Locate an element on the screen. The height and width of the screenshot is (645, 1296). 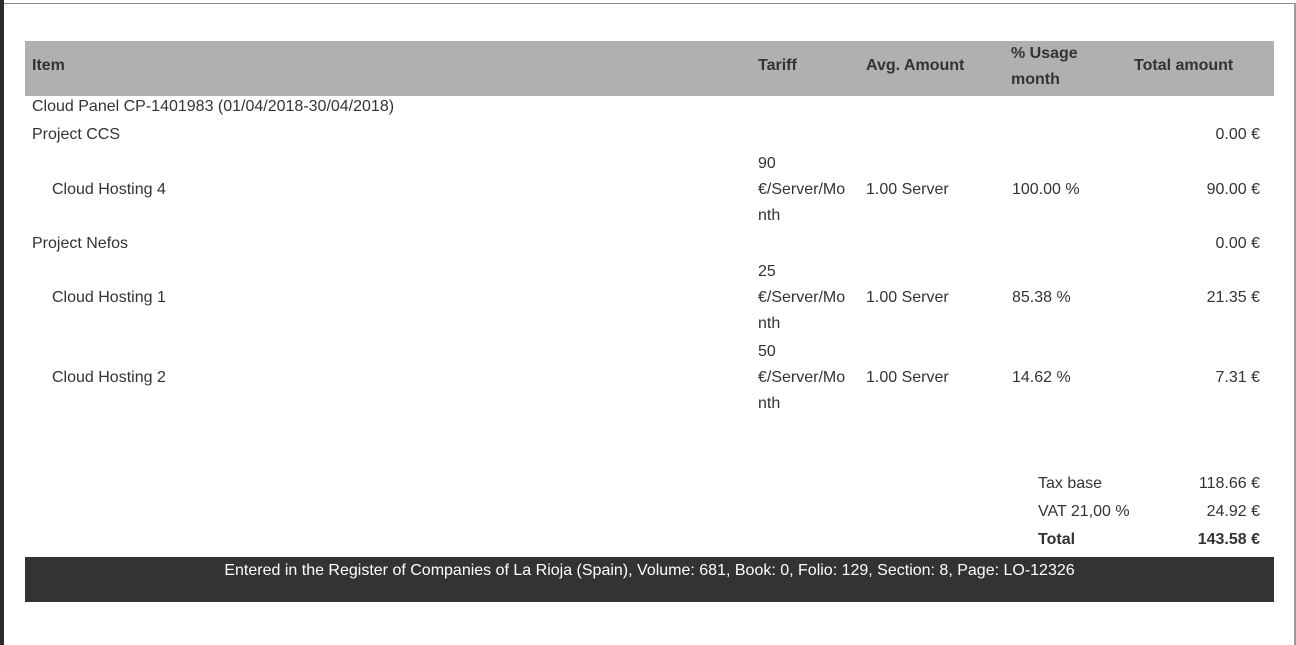
item-usage: 100.00 % is located at coordinates (1046, 189).